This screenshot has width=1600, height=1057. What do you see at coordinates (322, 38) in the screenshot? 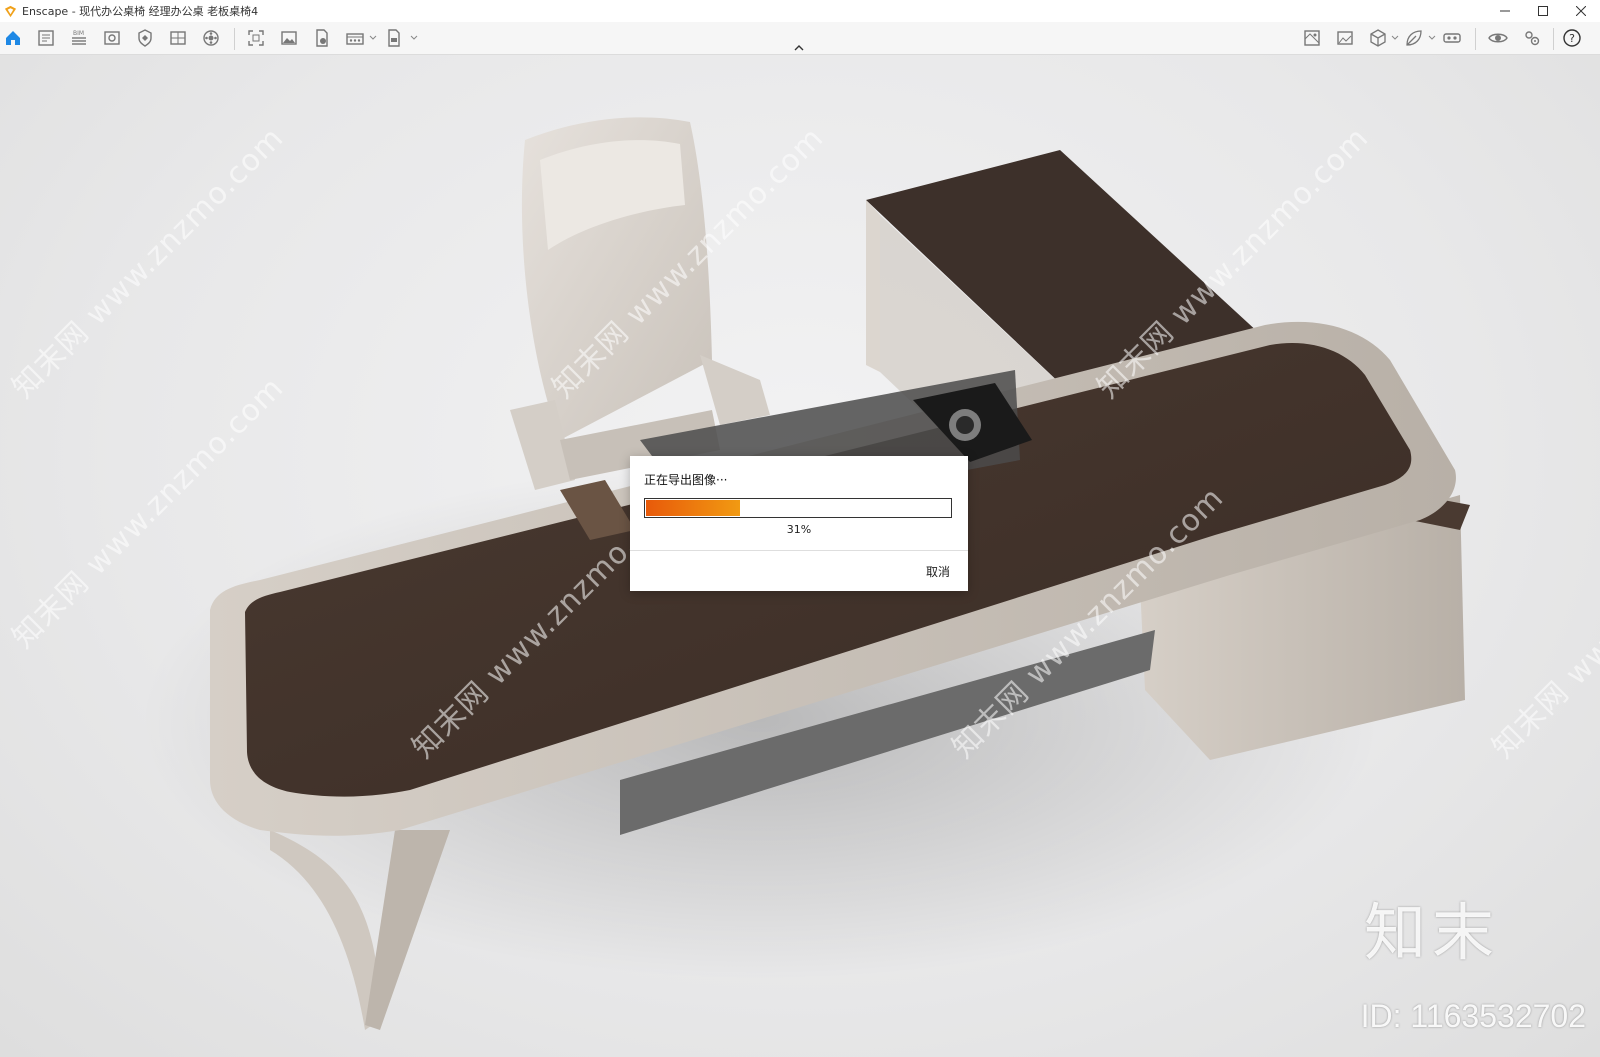
I see `export-file-icon` at bounding box center [322, 38].